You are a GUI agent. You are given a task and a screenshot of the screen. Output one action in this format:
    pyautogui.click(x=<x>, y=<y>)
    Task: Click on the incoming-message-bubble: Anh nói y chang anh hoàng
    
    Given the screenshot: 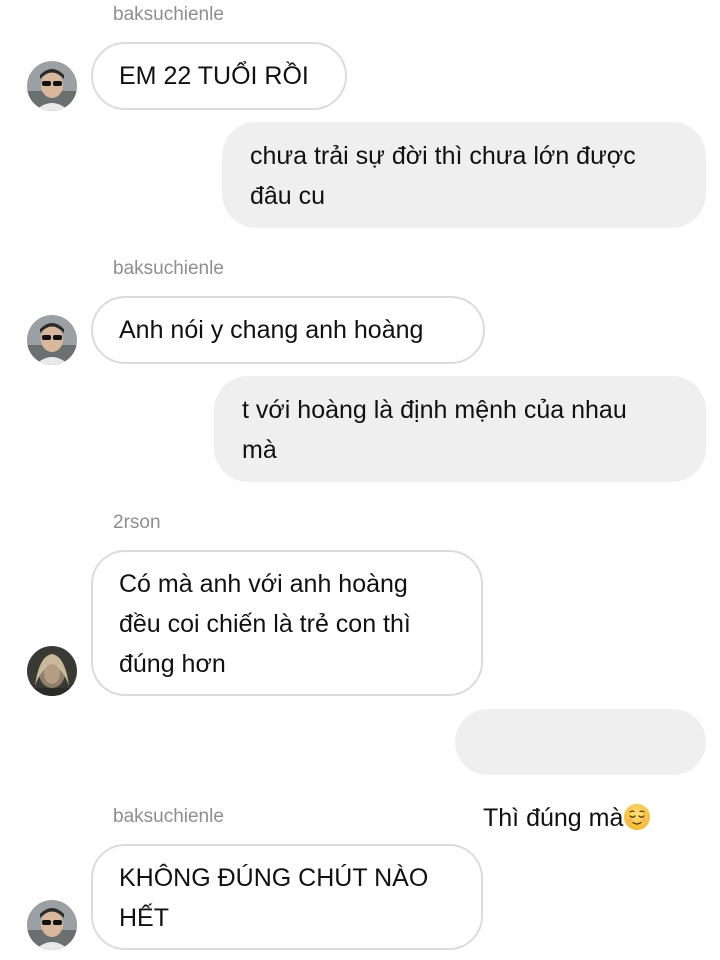 What is the action you would take?
    pyautogui.click(x=288, y=330)
    